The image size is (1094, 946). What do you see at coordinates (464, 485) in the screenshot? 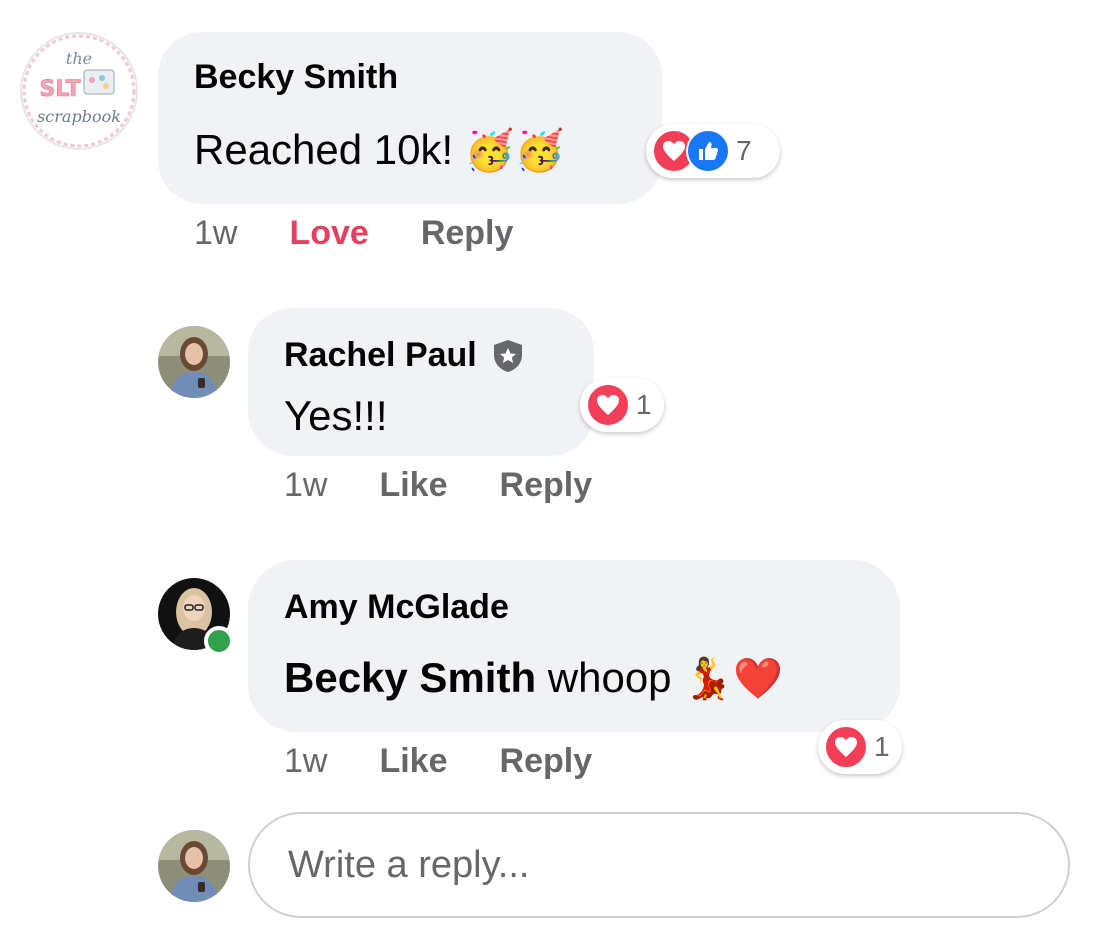
I see `comment-actions-rachel: 1w Like Reply` at bounding box center [464, 485].